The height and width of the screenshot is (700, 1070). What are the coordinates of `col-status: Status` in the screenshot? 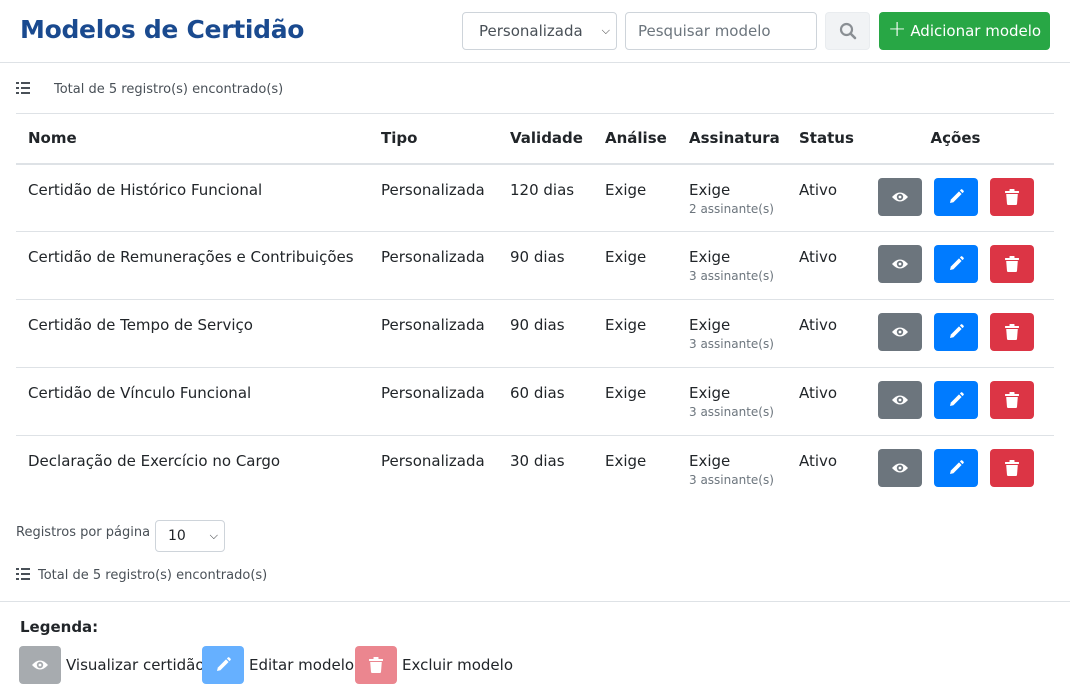 It's located at (822, 139).